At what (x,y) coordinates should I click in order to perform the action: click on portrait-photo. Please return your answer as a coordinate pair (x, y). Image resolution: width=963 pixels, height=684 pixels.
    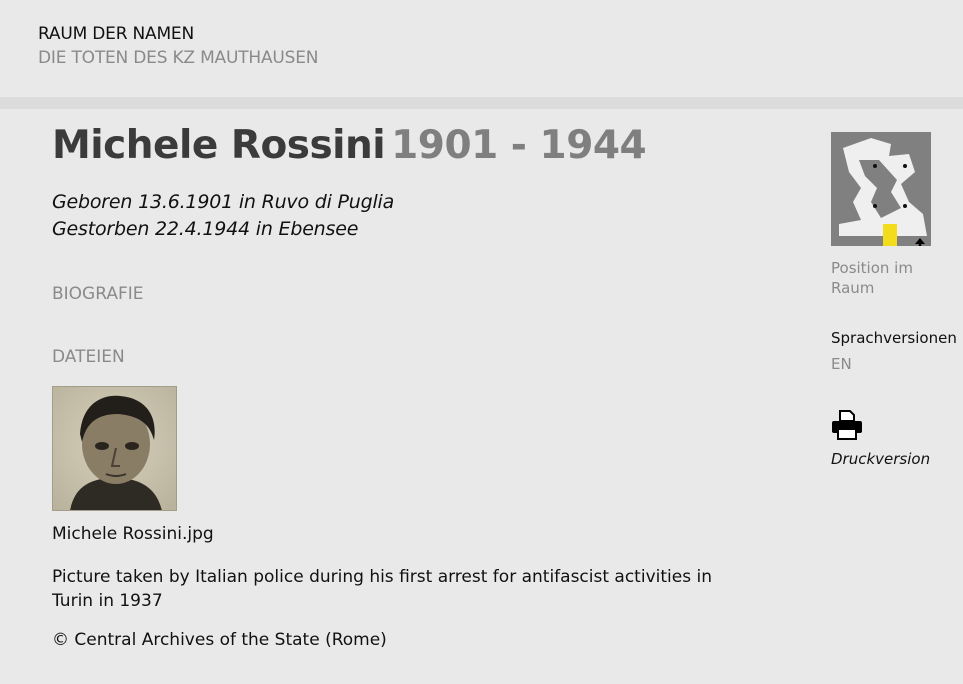
    Looking at the image, I should click on (114, 448).